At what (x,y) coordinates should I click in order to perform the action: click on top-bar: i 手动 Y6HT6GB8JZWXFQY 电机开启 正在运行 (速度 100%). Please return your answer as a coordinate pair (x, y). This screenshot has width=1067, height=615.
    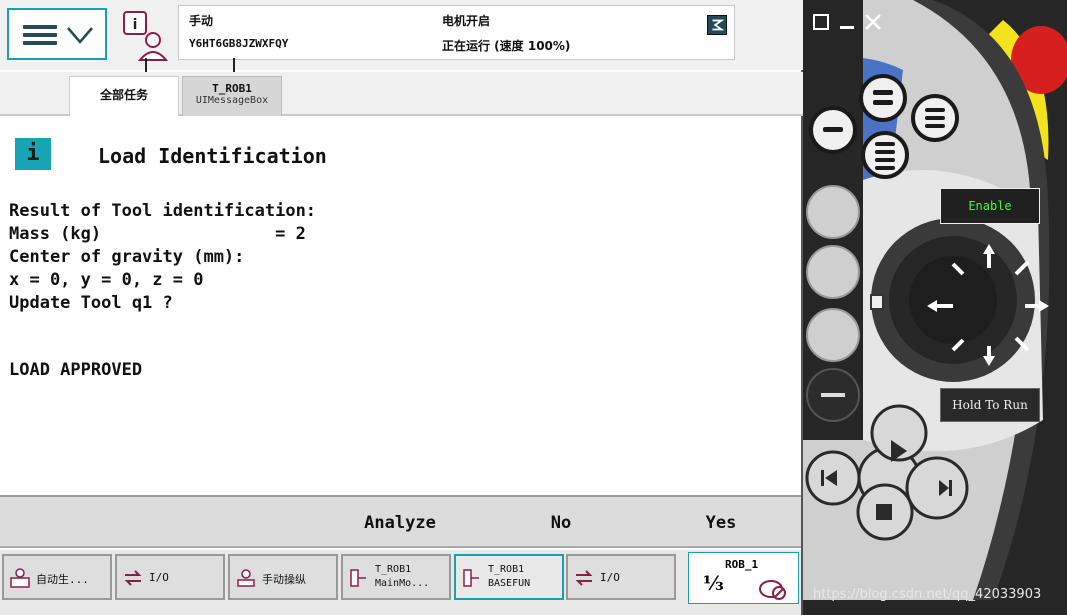
    Looking at the image, I should click on (401, 37).